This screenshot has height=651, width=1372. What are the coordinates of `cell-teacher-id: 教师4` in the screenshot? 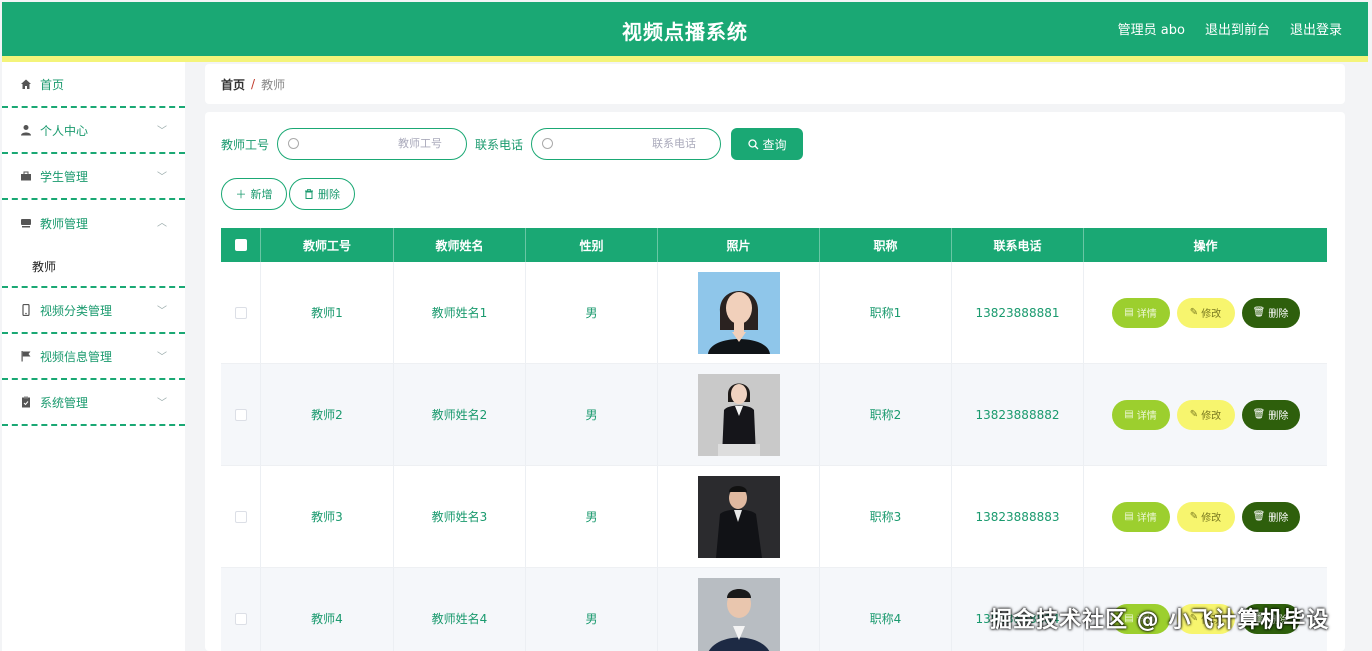 It's located at (327, 609).